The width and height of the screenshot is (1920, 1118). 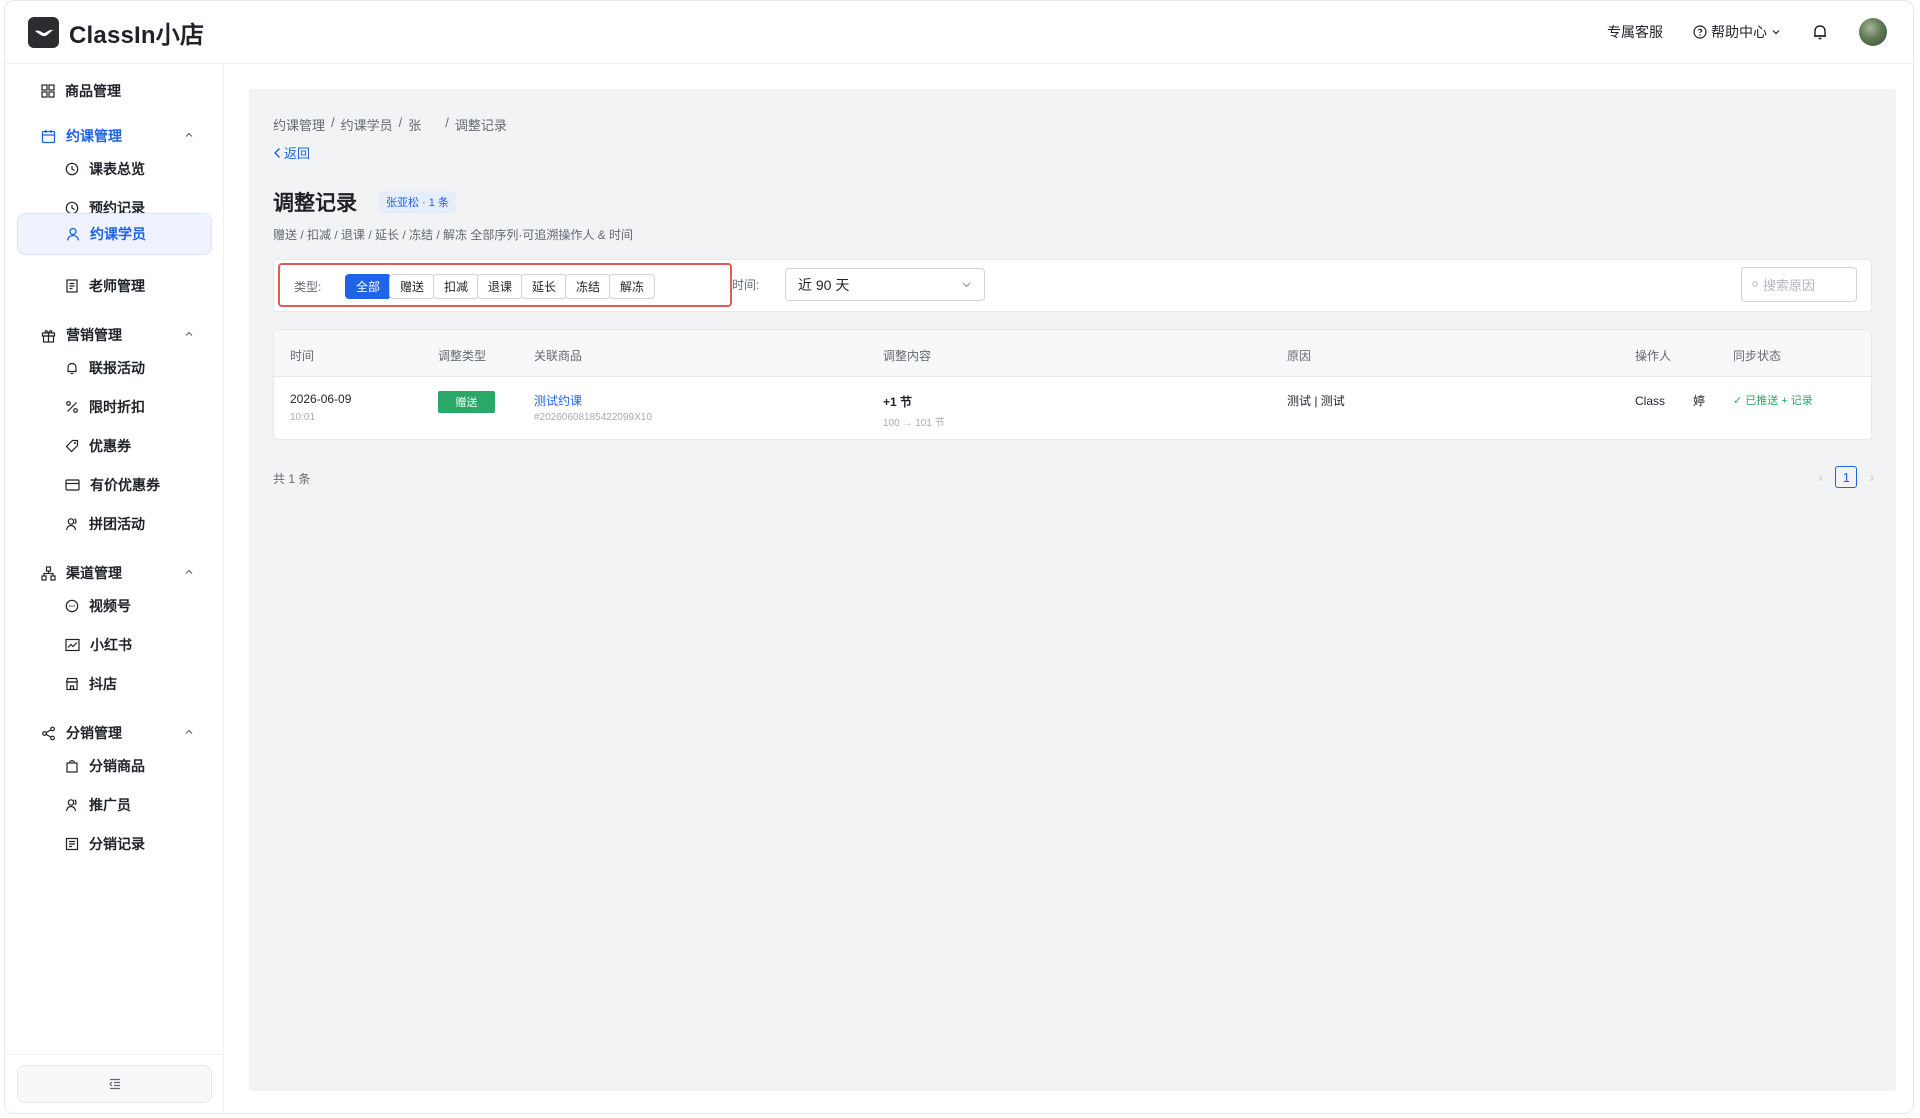 What do you see at coordinates (125, 485) in the screenshot?
I see `sidebar-item-label: 有价优惠券` at bounding box center [125, 485].